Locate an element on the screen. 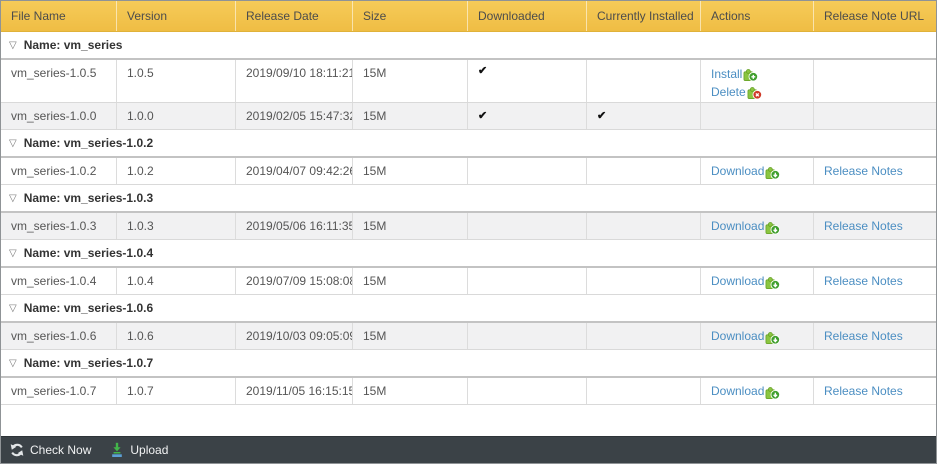  check-now-button: Check Now is located at coordinates (50, 450).